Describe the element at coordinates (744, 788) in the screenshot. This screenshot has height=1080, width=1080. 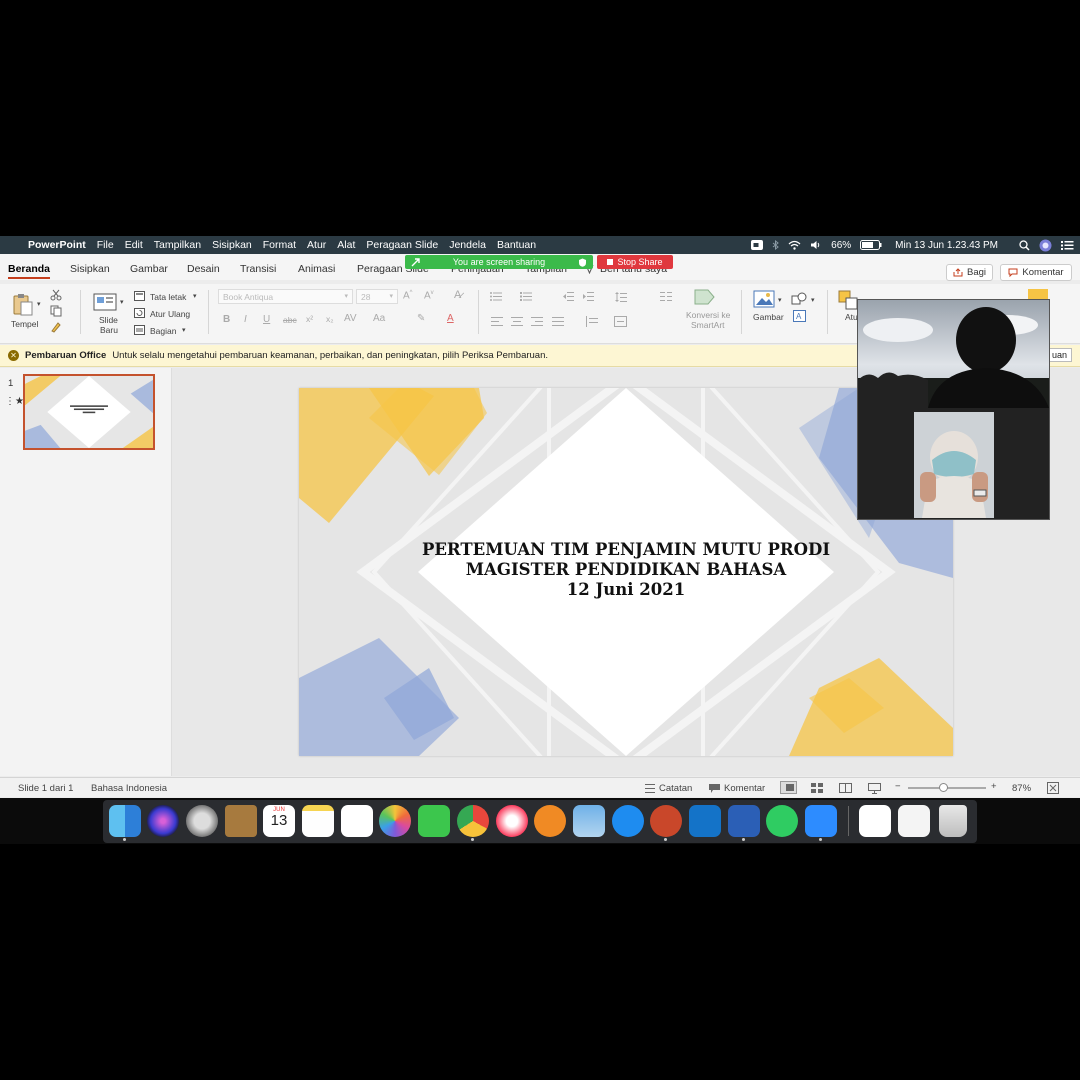
I see `comments-status-label: Komentar` at that location.